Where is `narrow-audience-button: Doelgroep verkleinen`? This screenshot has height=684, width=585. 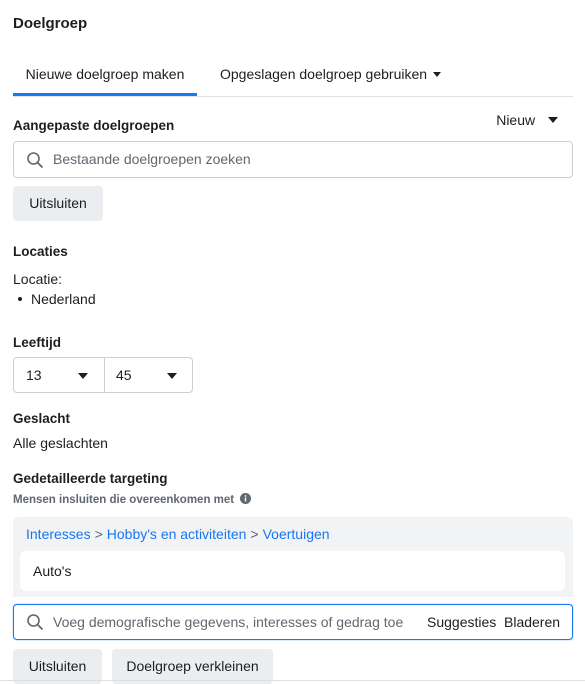 narrow-audience-button: Doelgroep verkleinen is located at coordinates (192, 666).